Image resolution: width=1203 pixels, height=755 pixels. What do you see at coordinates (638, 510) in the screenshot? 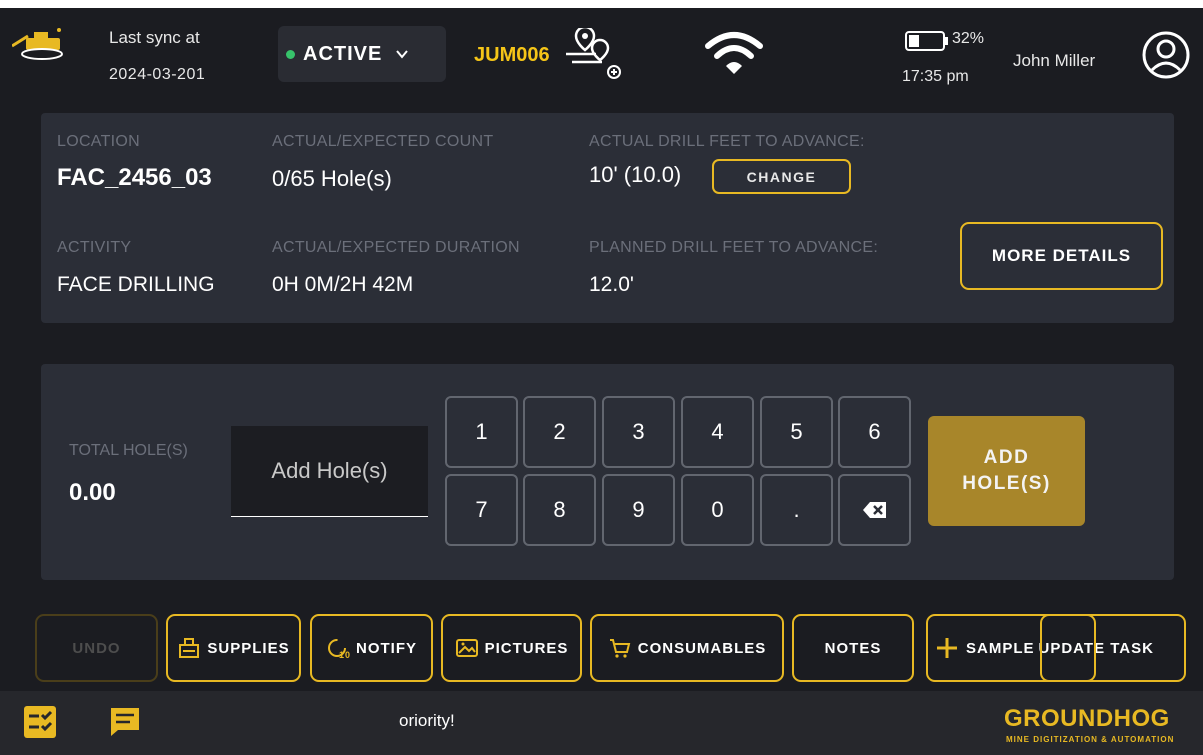
I see `key-9: 9` at bounding box center [638, 510].